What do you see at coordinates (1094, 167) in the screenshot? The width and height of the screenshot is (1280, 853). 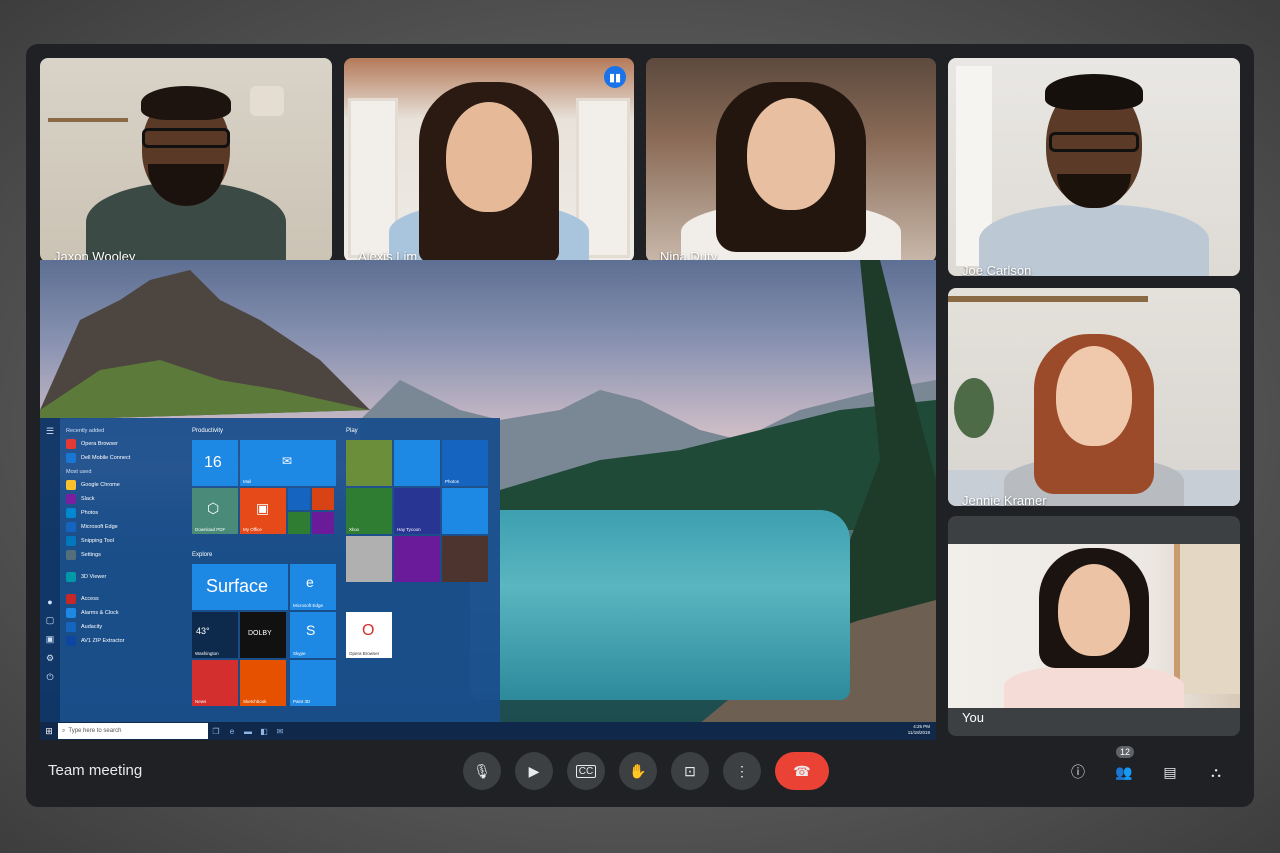 I see `participant-tile: Joe Carlson` at bounding box center [1094, 167].